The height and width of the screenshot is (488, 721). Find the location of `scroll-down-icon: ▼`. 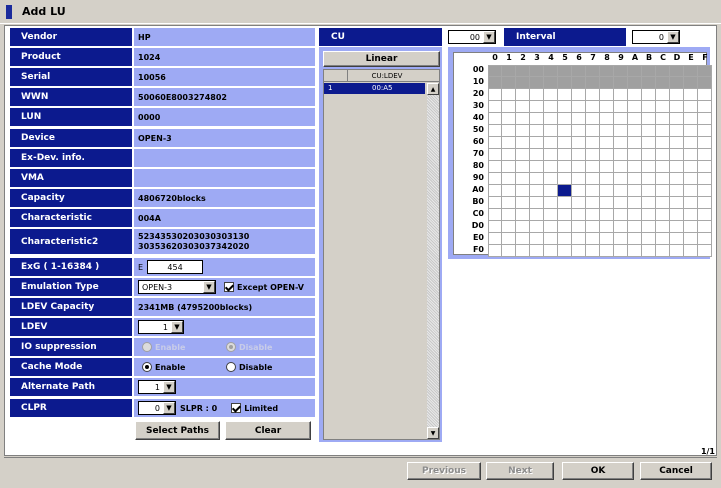

scroll-down-icon: ▼ is located at coordinates (433, 433).